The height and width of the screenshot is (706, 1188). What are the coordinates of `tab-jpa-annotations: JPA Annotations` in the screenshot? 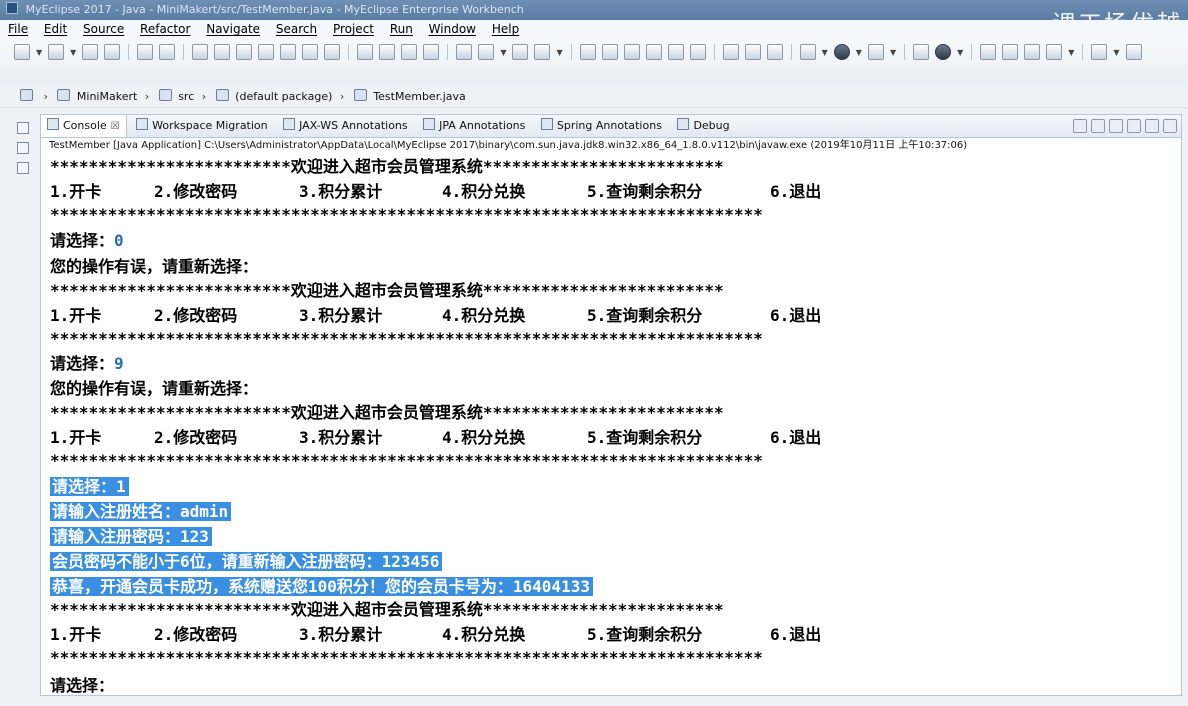 It's located at (474, 126).